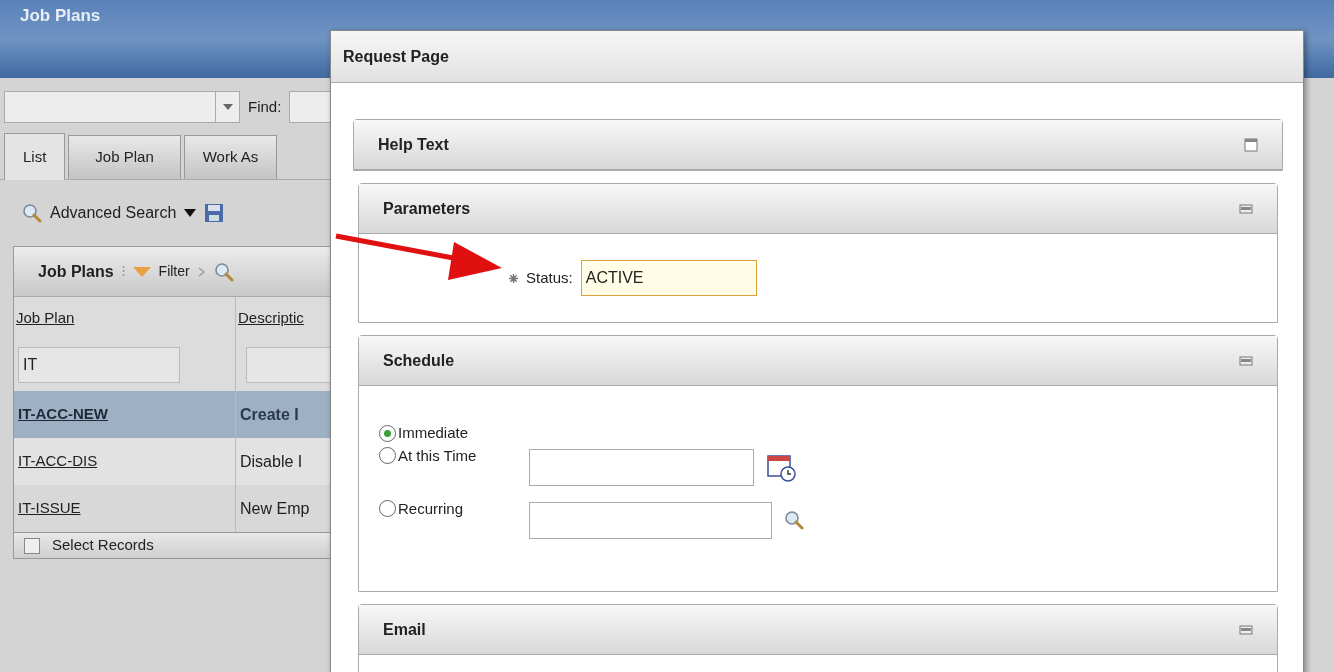 The height and width of the screenshot is (672, 1334). Describe the element at coordinates (309, 107) in the screenshot. I see `find-field` at that location.